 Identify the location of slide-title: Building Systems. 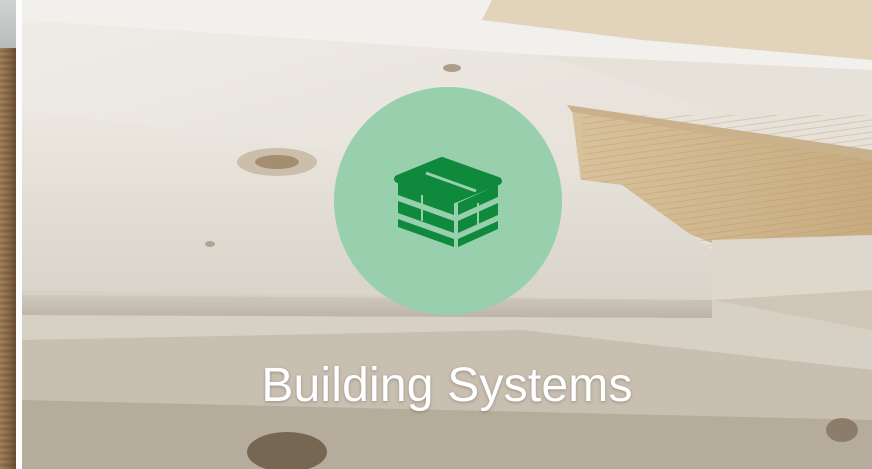
(447, 386).